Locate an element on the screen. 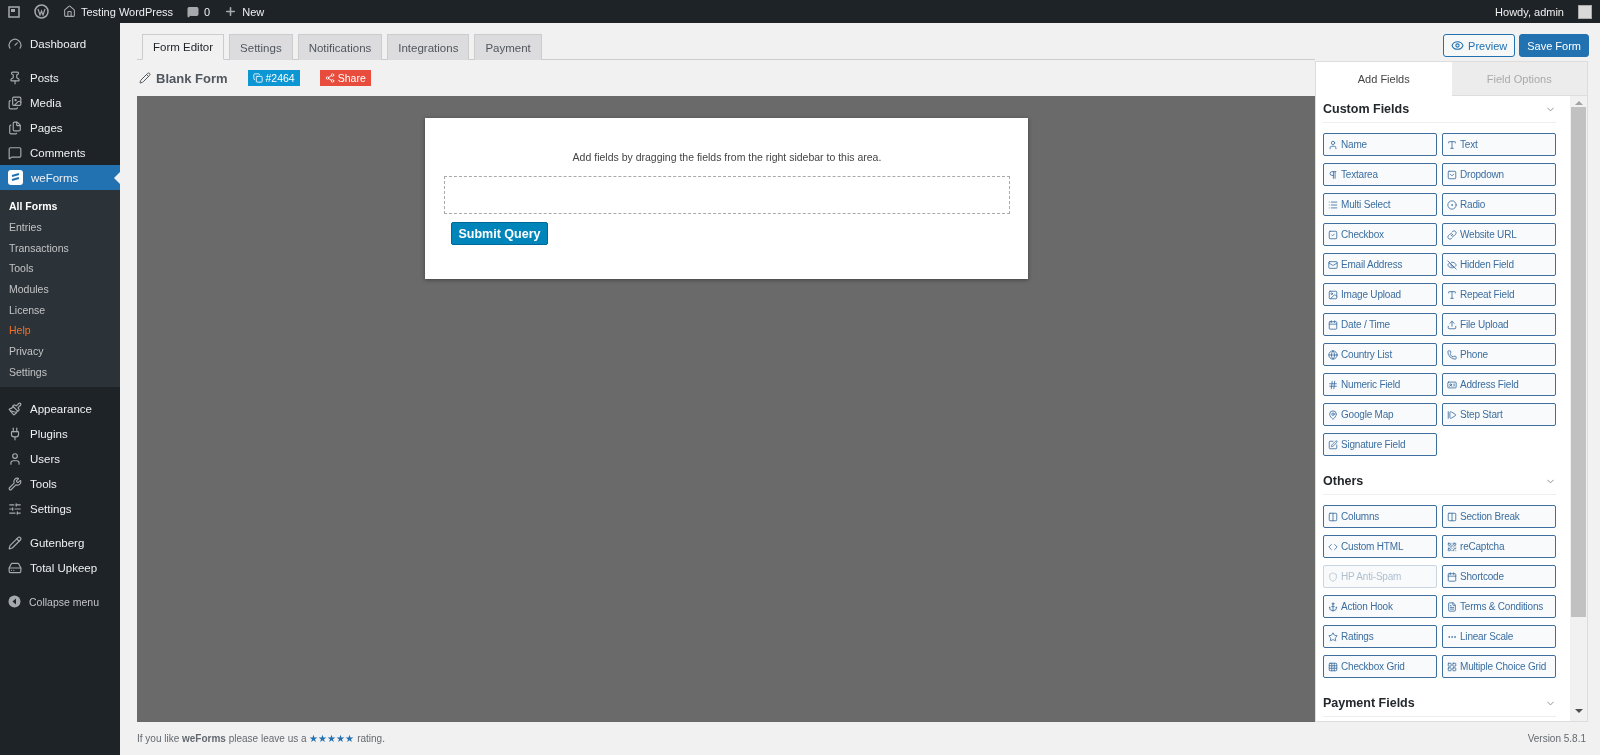 This screenshot has height=755, width=1600. field-button: Name is located at coordinates (1380, 144).